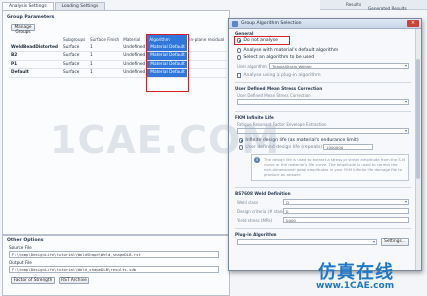 The image size is (427, 296). I want to click on weld-class-select: D, so click(346, 202).